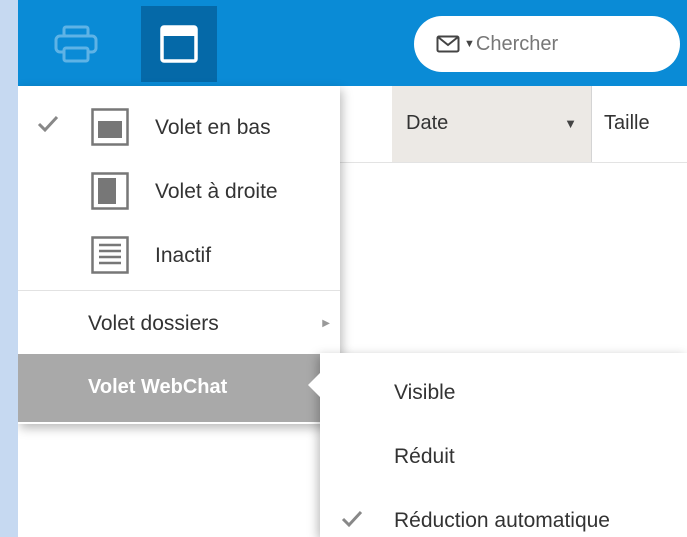  What do you see at coordinates (179, 290) in the screenshot?
I see `menu-divider` at bounding box center [179, 290].